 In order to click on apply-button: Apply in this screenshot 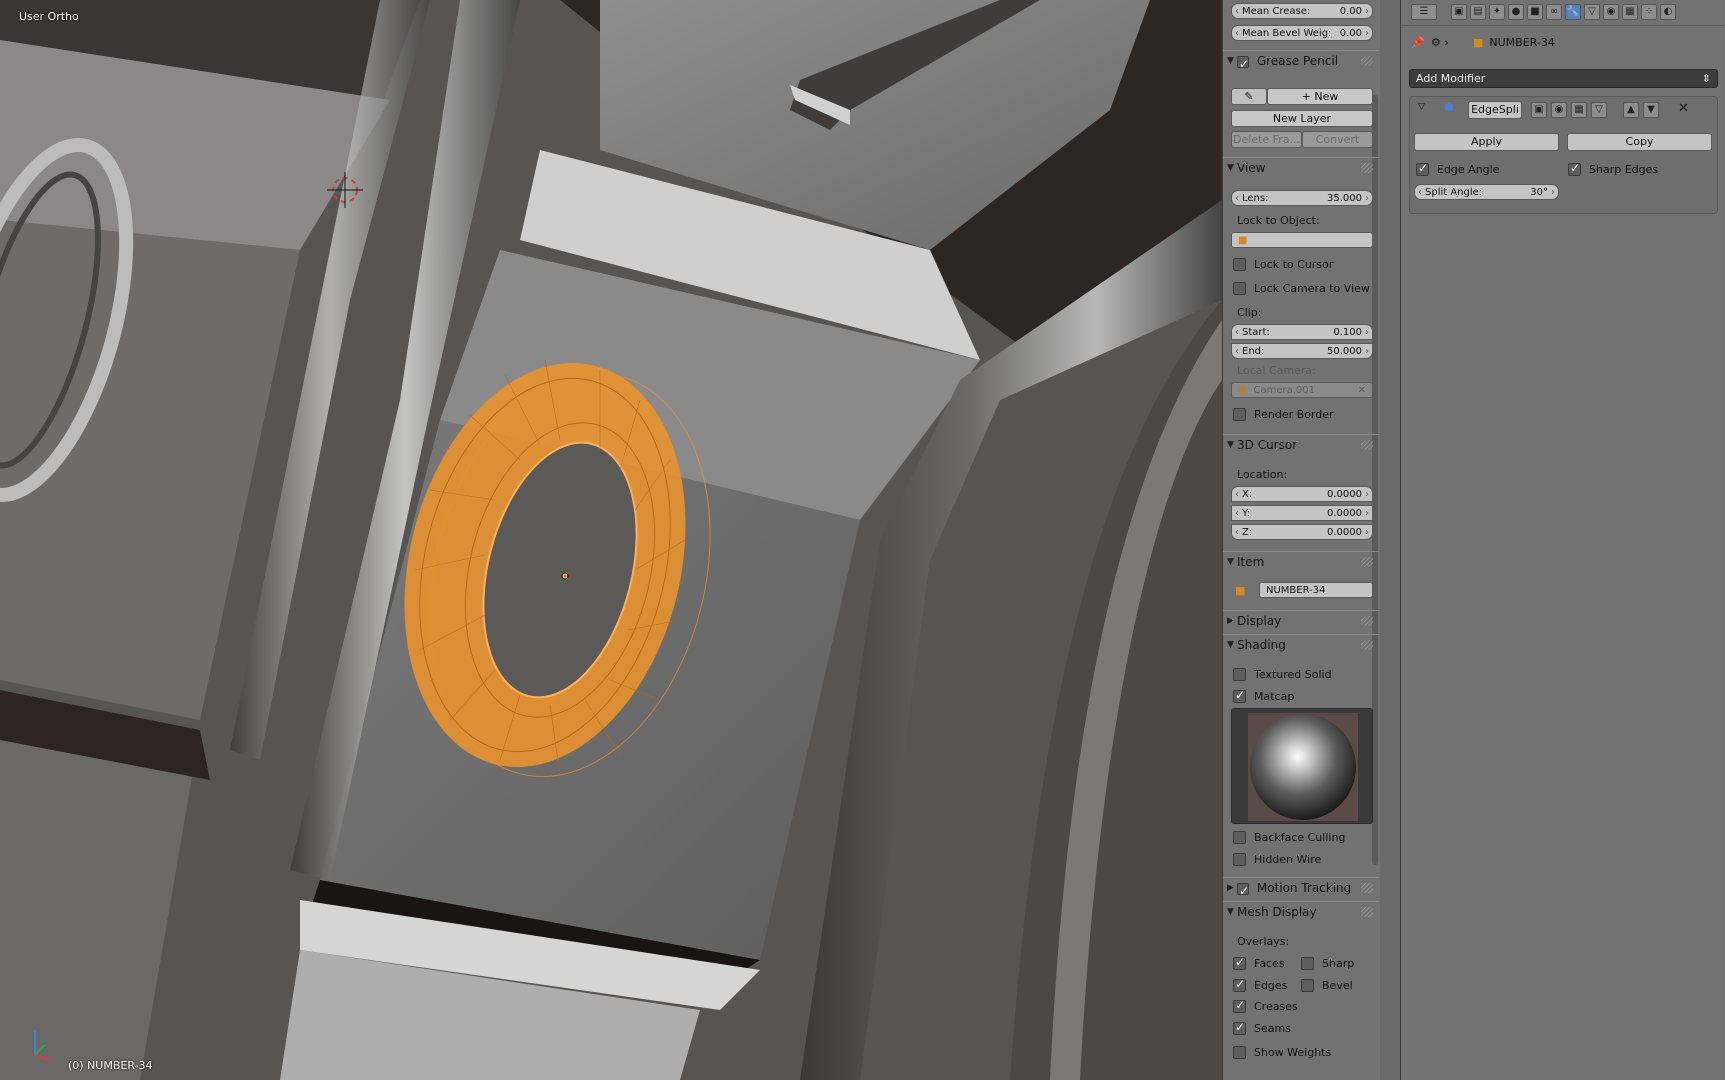, I will do `click(1486, 142)`.